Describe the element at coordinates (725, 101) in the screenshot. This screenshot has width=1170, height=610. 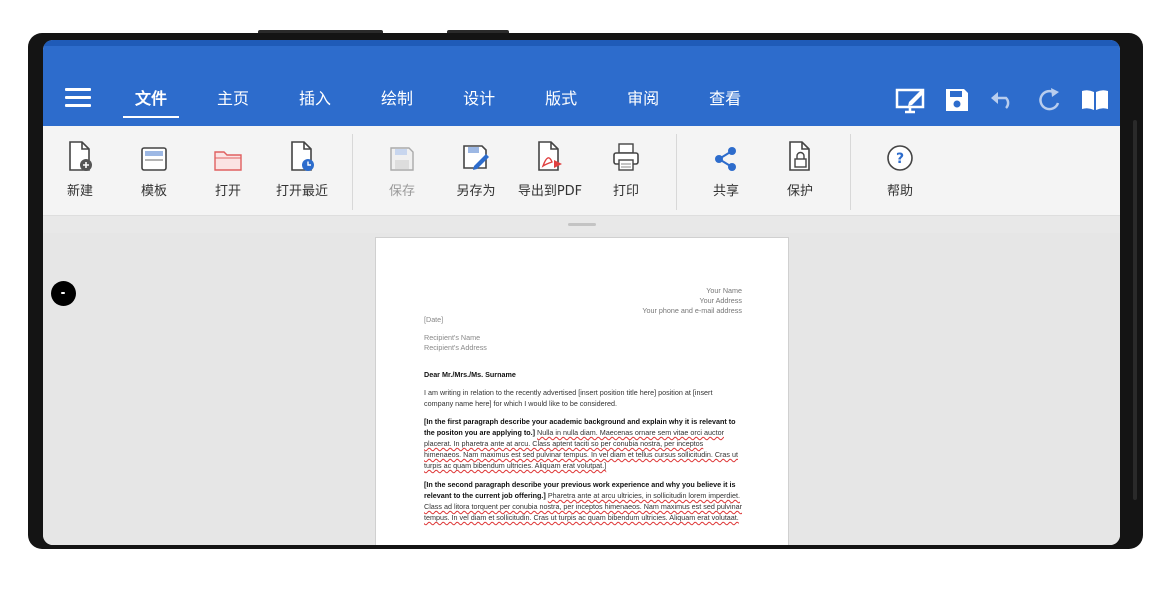
I see `tab-view: 查看` at that location.